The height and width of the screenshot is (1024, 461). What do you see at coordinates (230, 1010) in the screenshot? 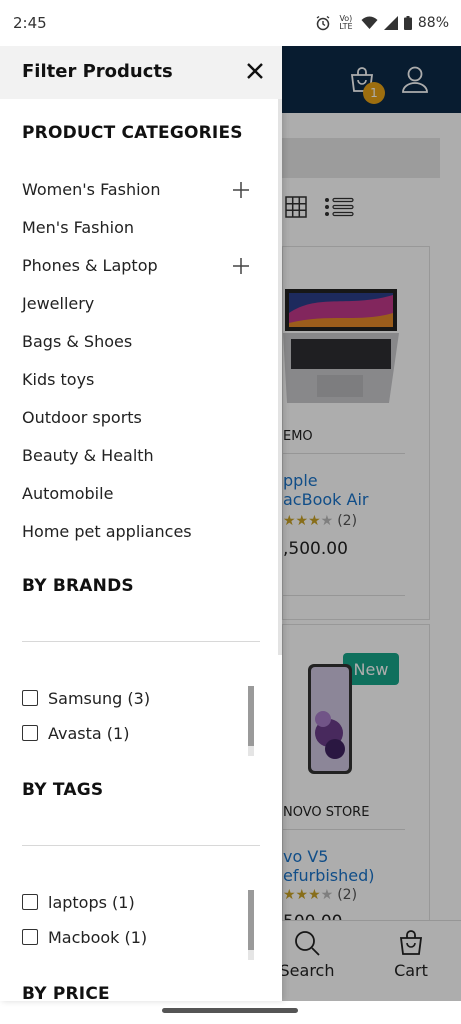
I see `gesture-bar` at bounding box center [230, 1010].